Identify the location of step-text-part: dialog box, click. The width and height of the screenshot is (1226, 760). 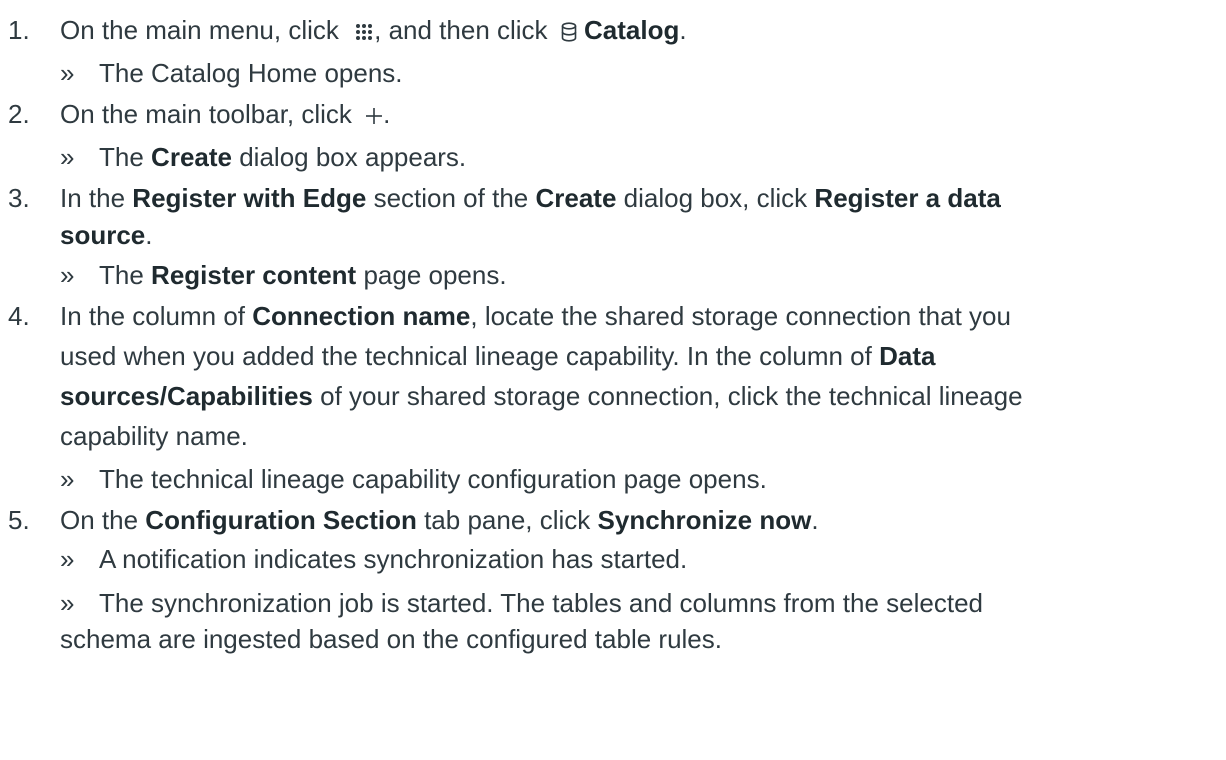
(715, 198).